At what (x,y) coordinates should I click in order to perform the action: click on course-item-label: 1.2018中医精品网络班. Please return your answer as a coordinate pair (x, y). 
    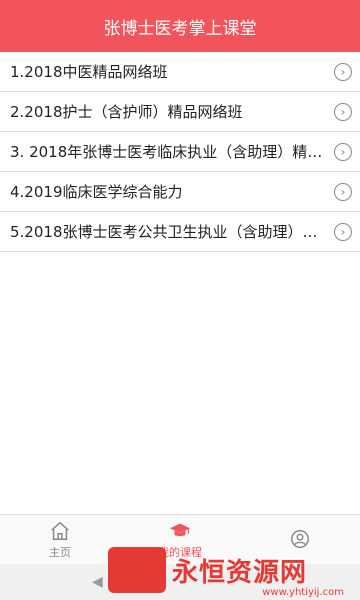
    Looking at the image, I should click on (89, 72).